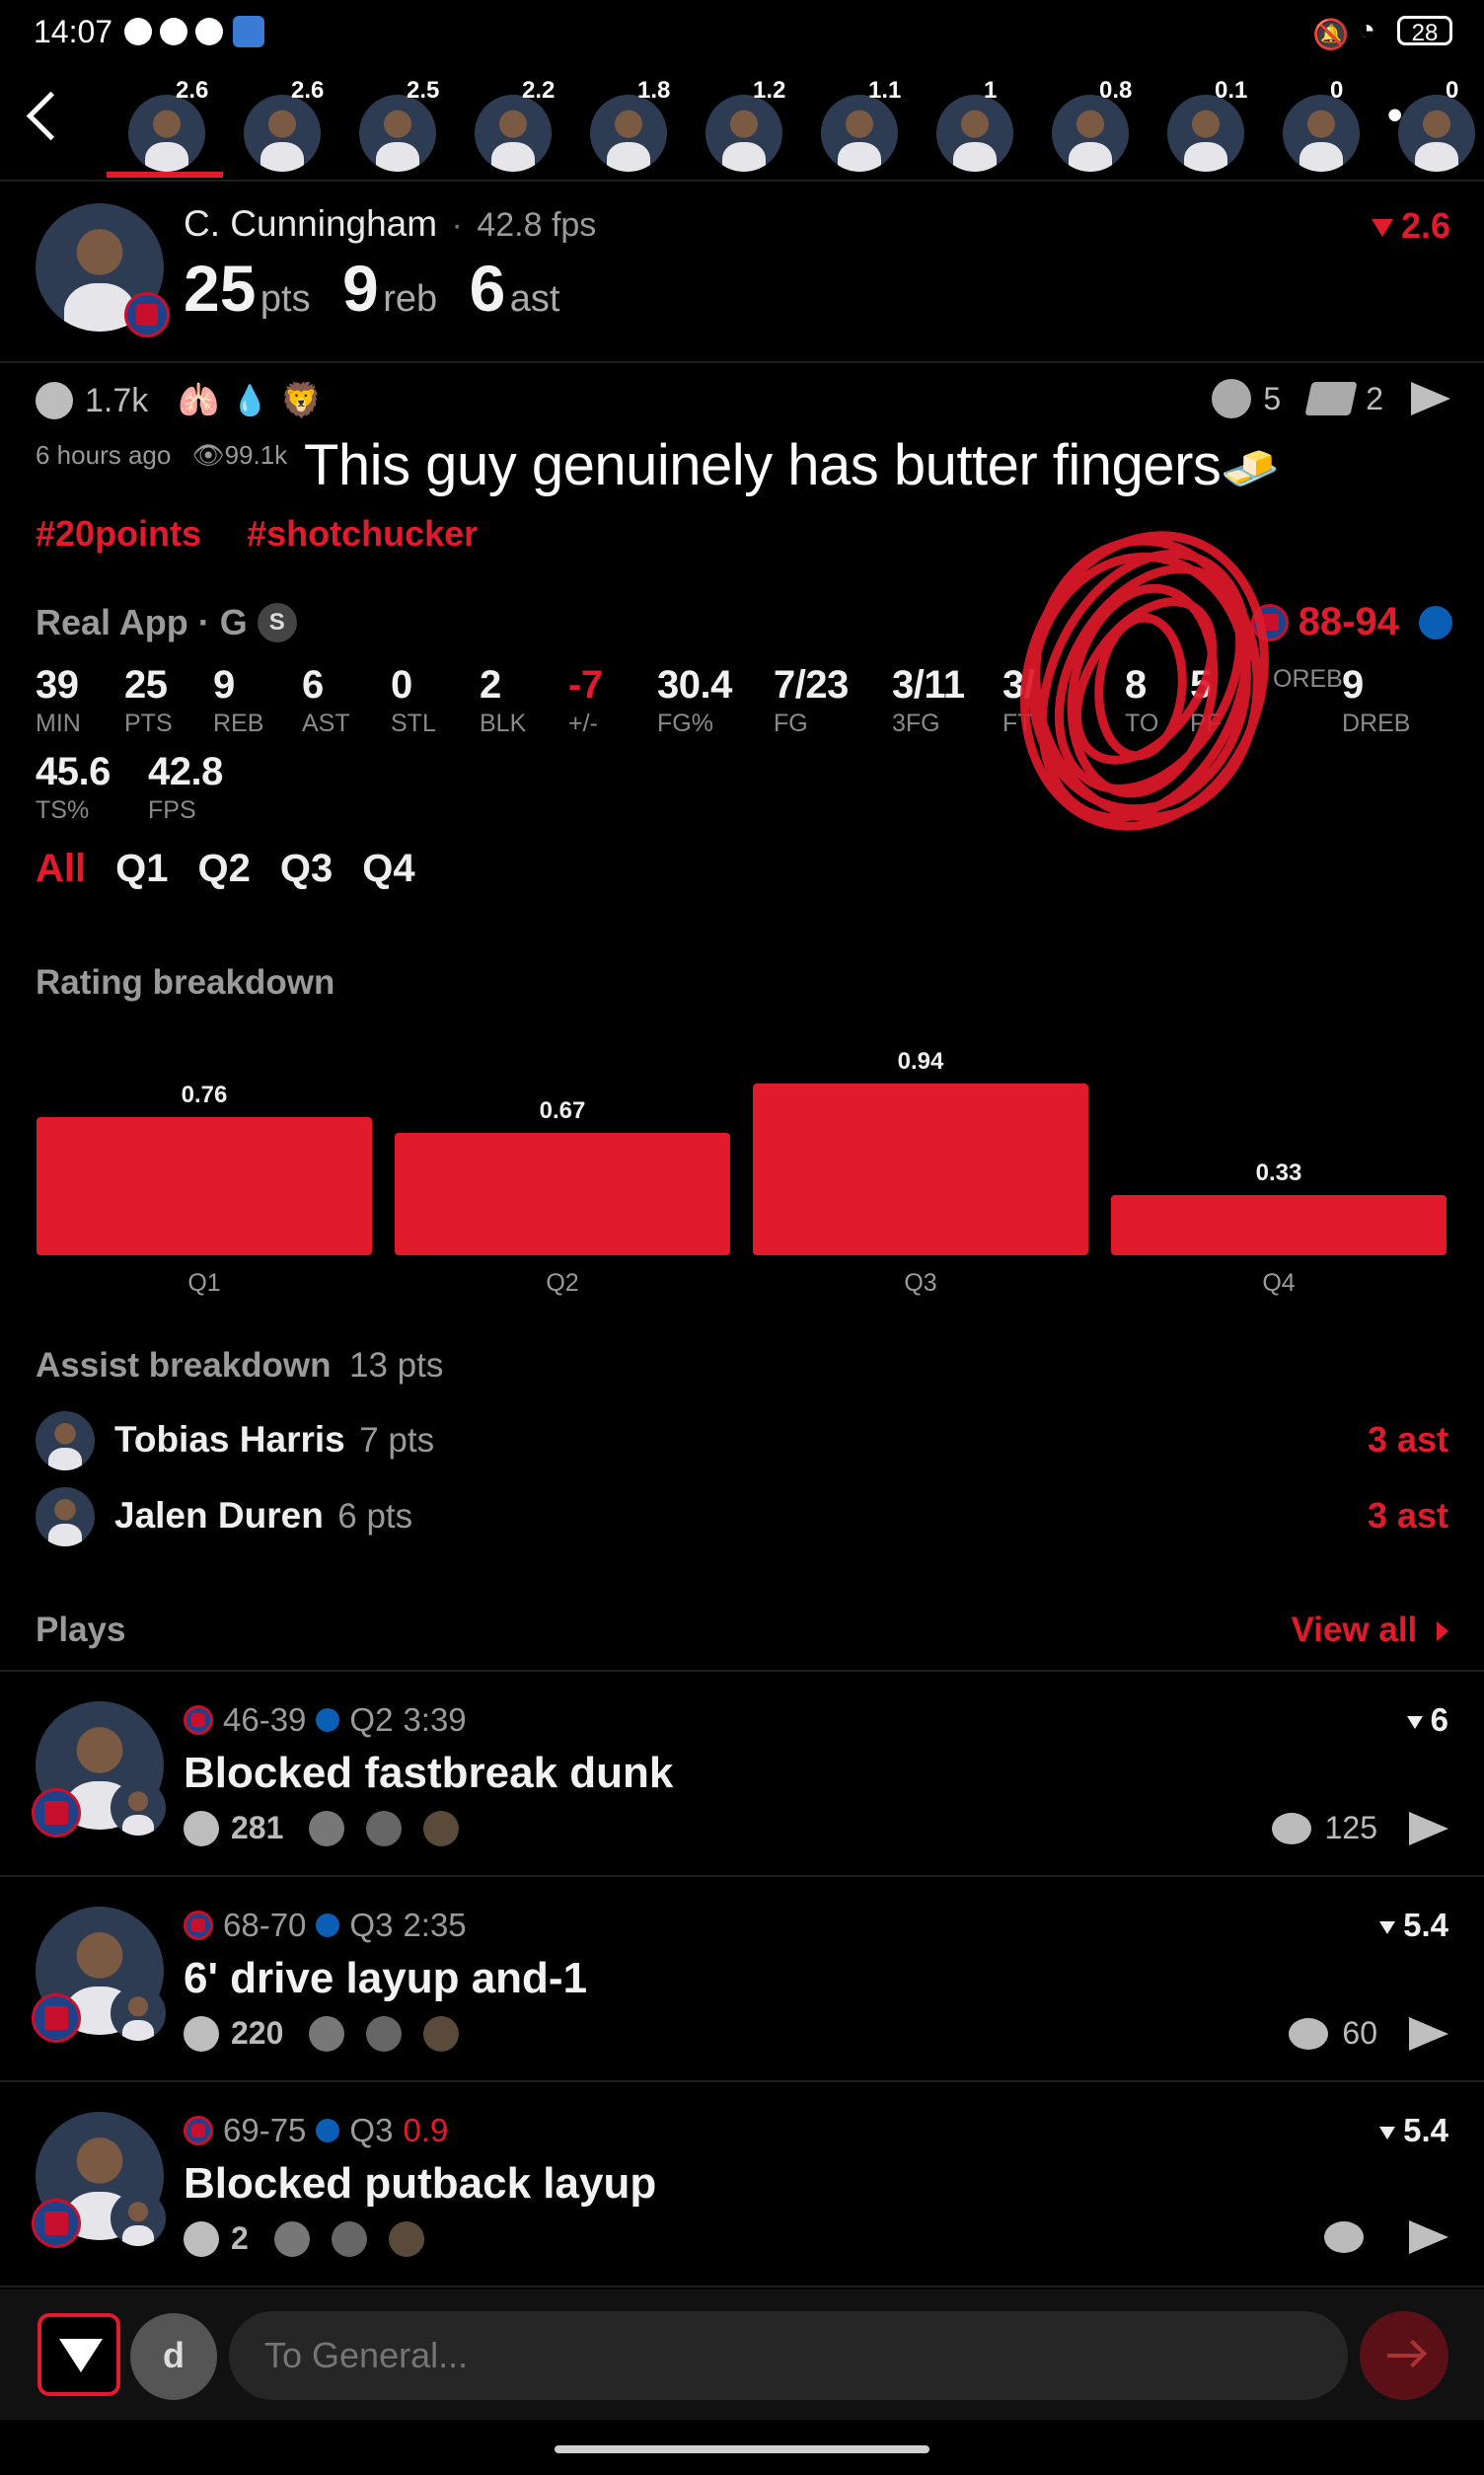 The image size is (1484, 2475). I want to click on tab-q4: Q4, so click(388, 869).